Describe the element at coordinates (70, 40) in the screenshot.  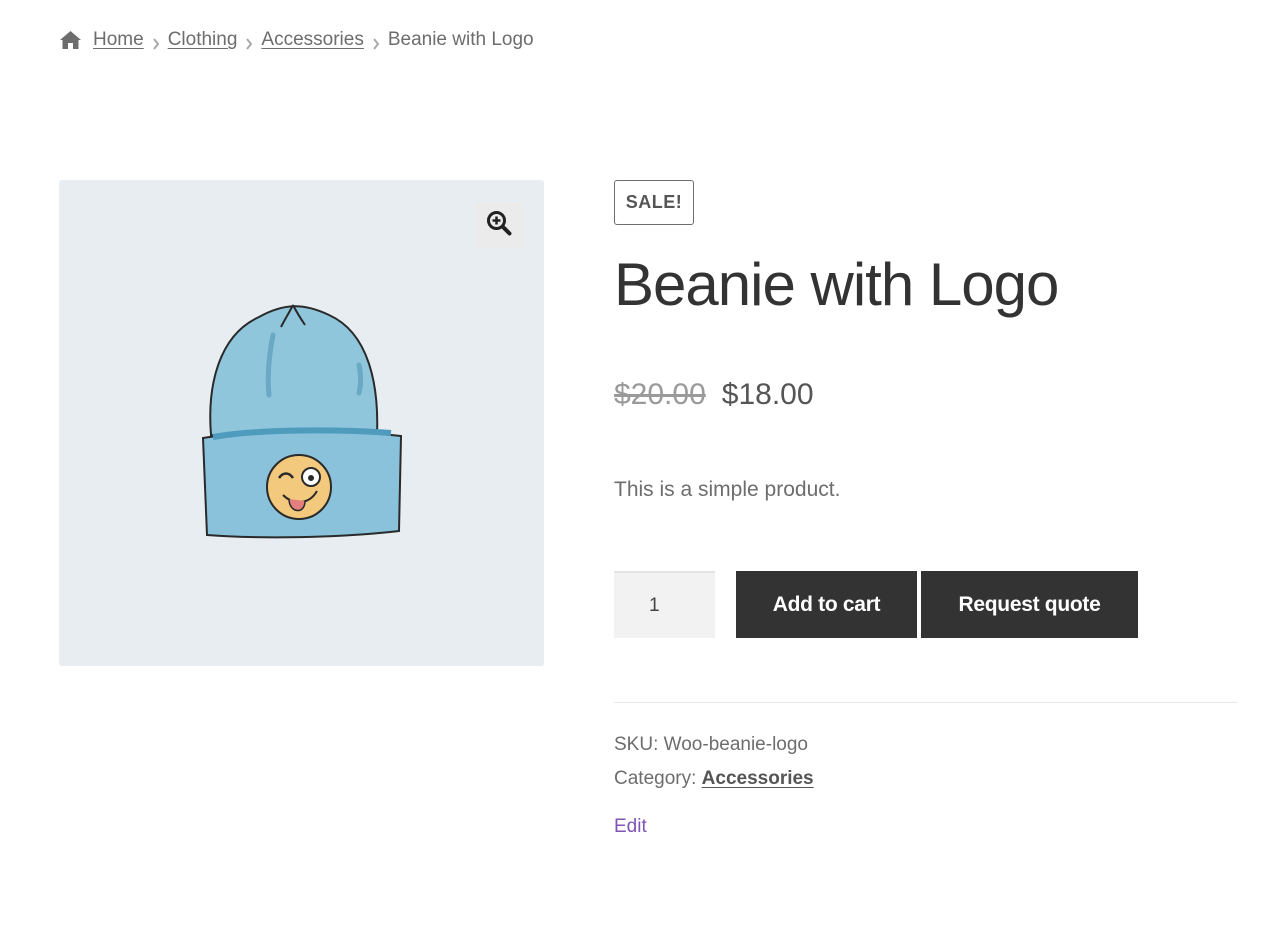
I see `home-icon` at that location.